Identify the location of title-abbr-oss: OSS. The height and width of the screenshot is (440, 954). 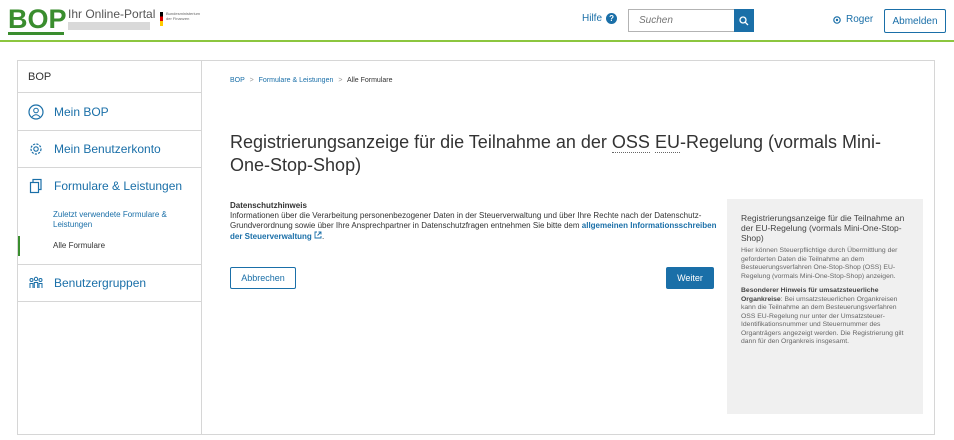
(630, 142).